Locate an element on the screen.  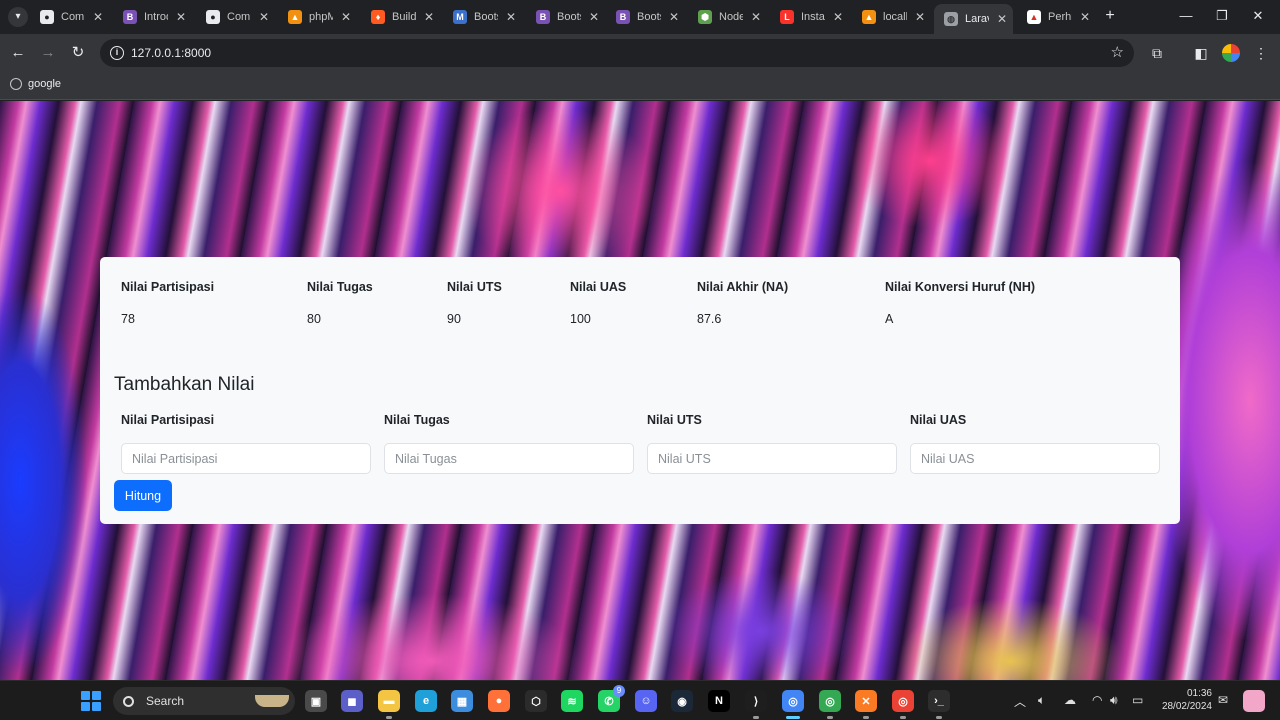
tab-7: B Boots ✕ is located at coordinates (565, 17).